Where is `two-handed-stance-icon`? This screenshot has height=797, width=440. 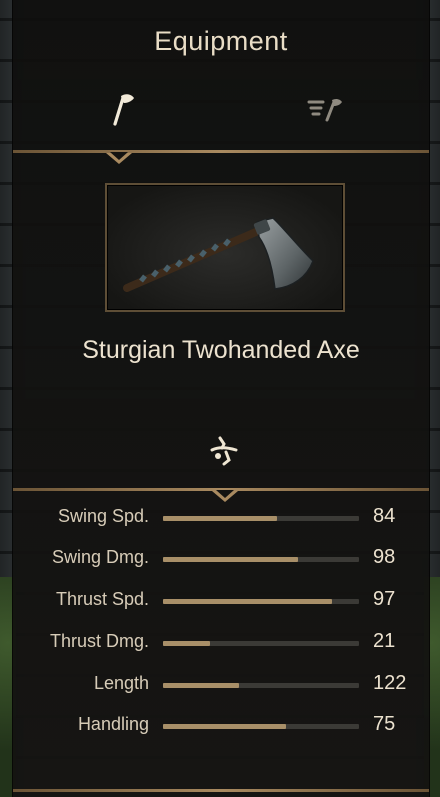 two-handed-stance-icon is located at coordinates (224, 451).